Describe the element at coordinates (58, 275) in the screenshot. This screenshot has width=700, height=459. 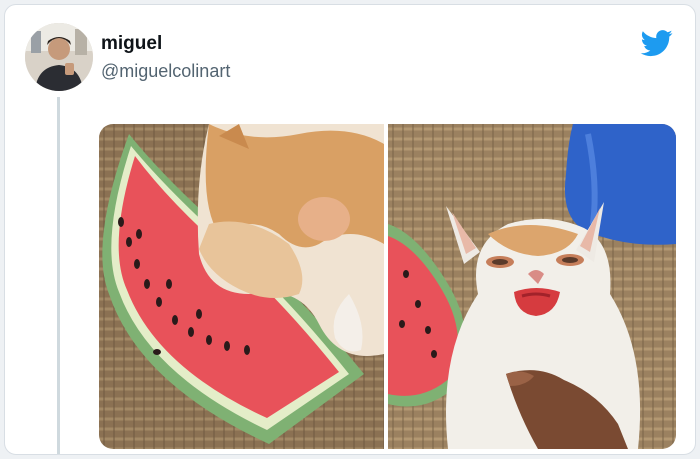
I see `thread-line` at that location.